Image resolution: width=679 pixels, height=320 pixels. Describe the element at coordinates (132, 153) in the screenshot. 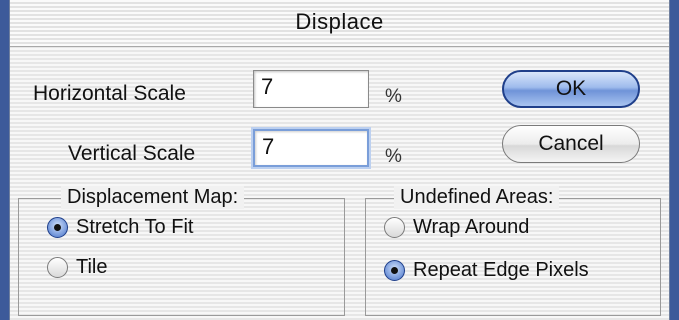

I see `vertical-scale-label: Vertical Scale` at that location.